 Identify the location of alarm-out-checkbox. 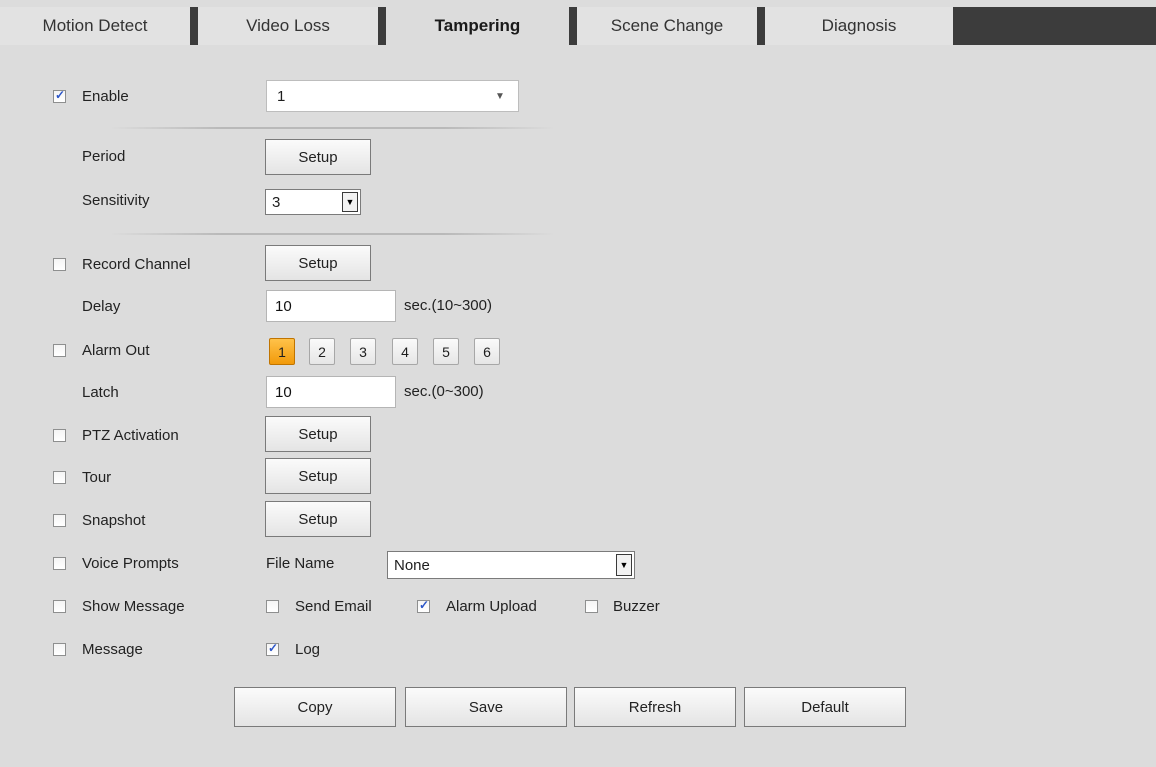
(59, 350).